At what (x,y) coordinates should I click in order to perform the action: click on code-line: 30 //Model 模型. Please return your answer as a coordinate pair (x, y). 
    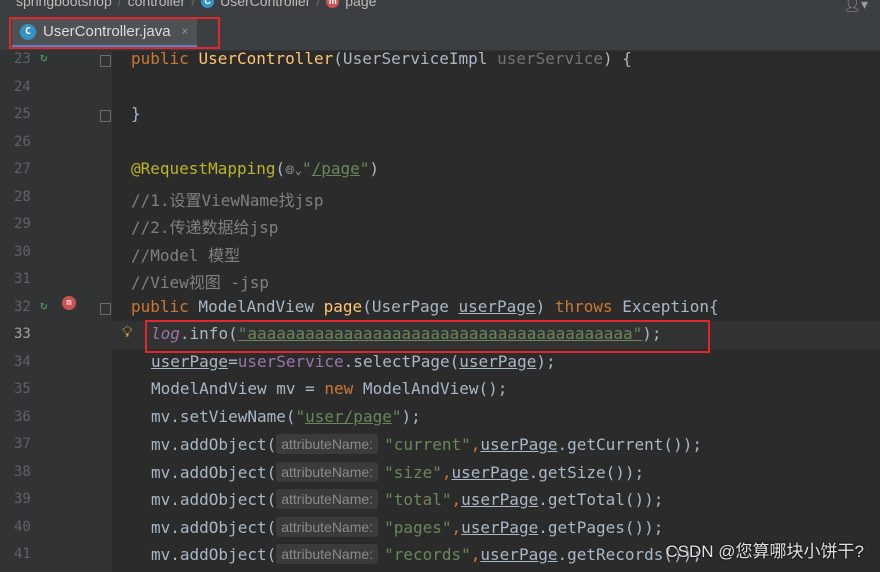
    Looking at the image, I should click on (440, 253).